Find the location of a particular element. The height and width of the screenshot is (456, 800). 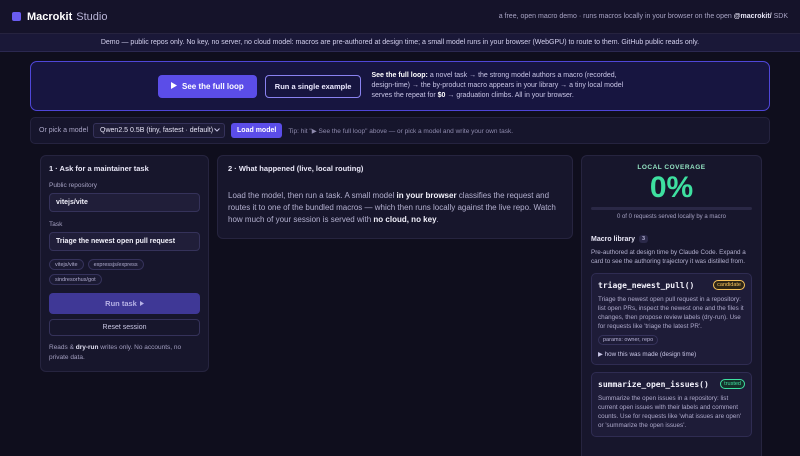

repo-chip: expressjs/express is located at coordinates (115, 264).